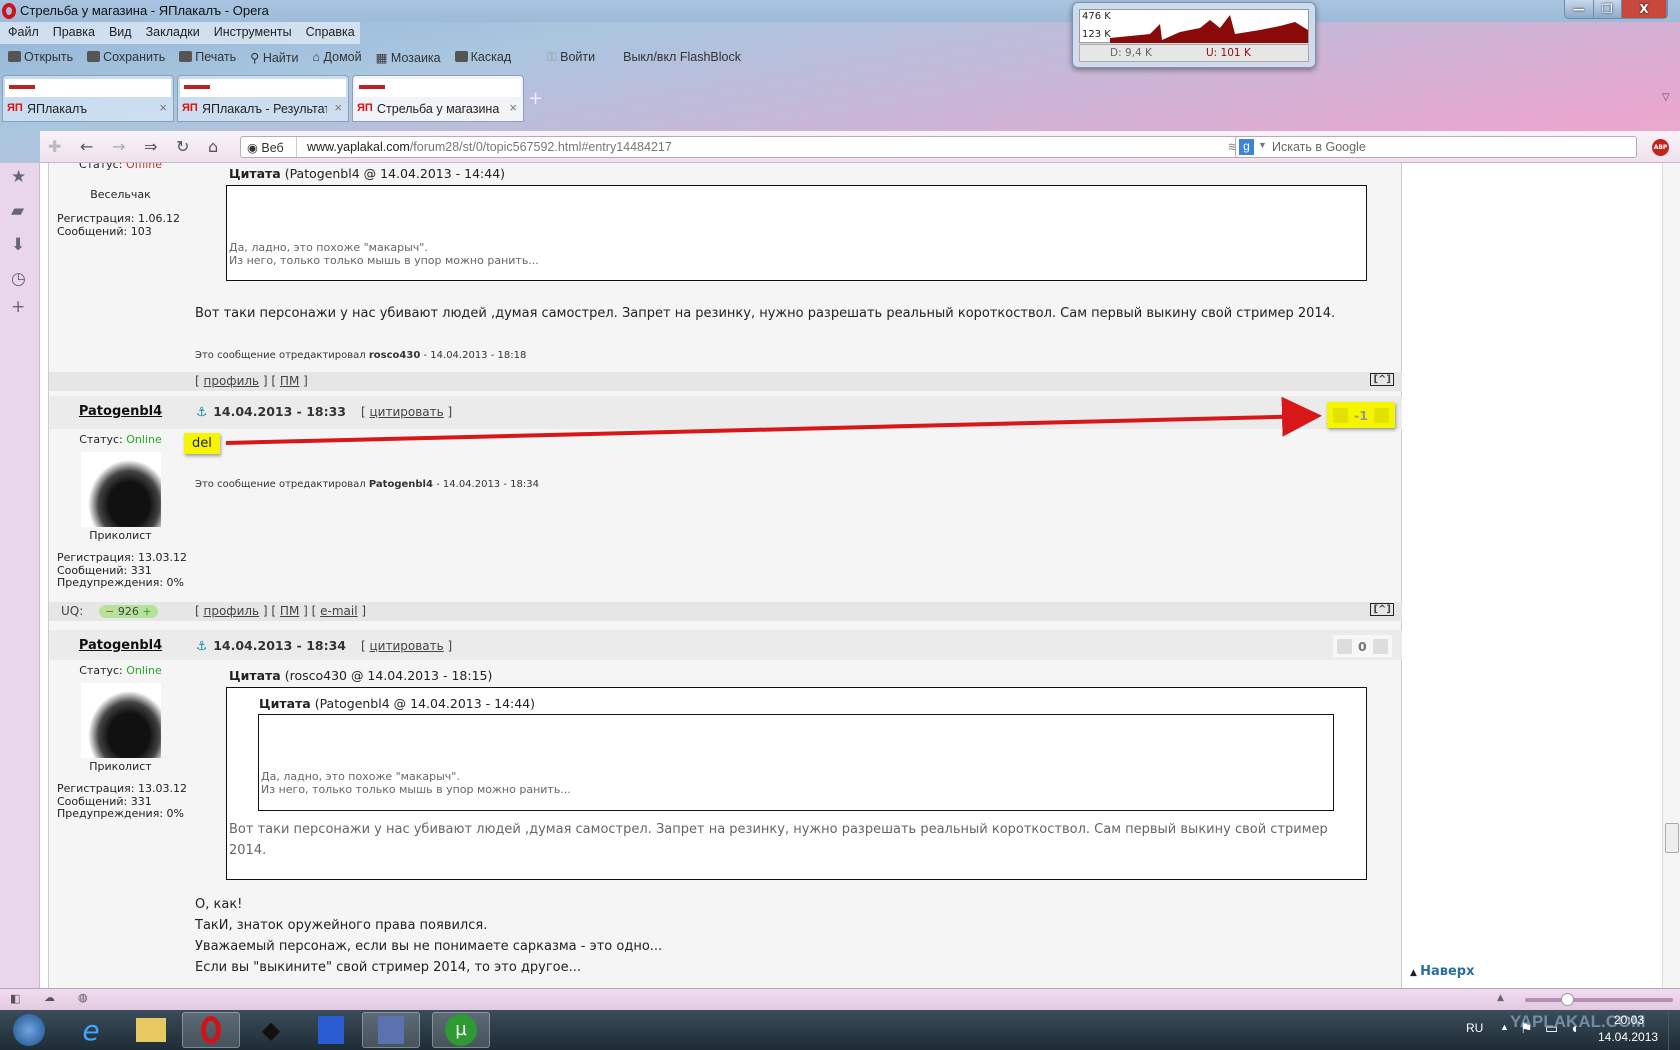  What do you see at coordinates (88, 98) in the screenshot?
I see `tab-yaplakal: ЯП ЯПлакалъ ×` at bounding box center [88, 98].